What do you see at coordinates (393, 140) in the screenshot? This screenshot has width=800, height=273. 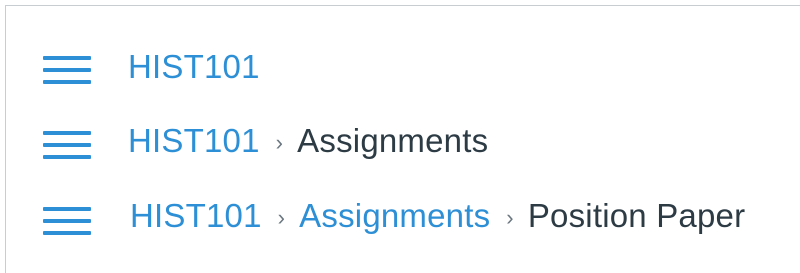 I see `breadcrumb-current-page: Assignments` at bounding box center [393, 140].